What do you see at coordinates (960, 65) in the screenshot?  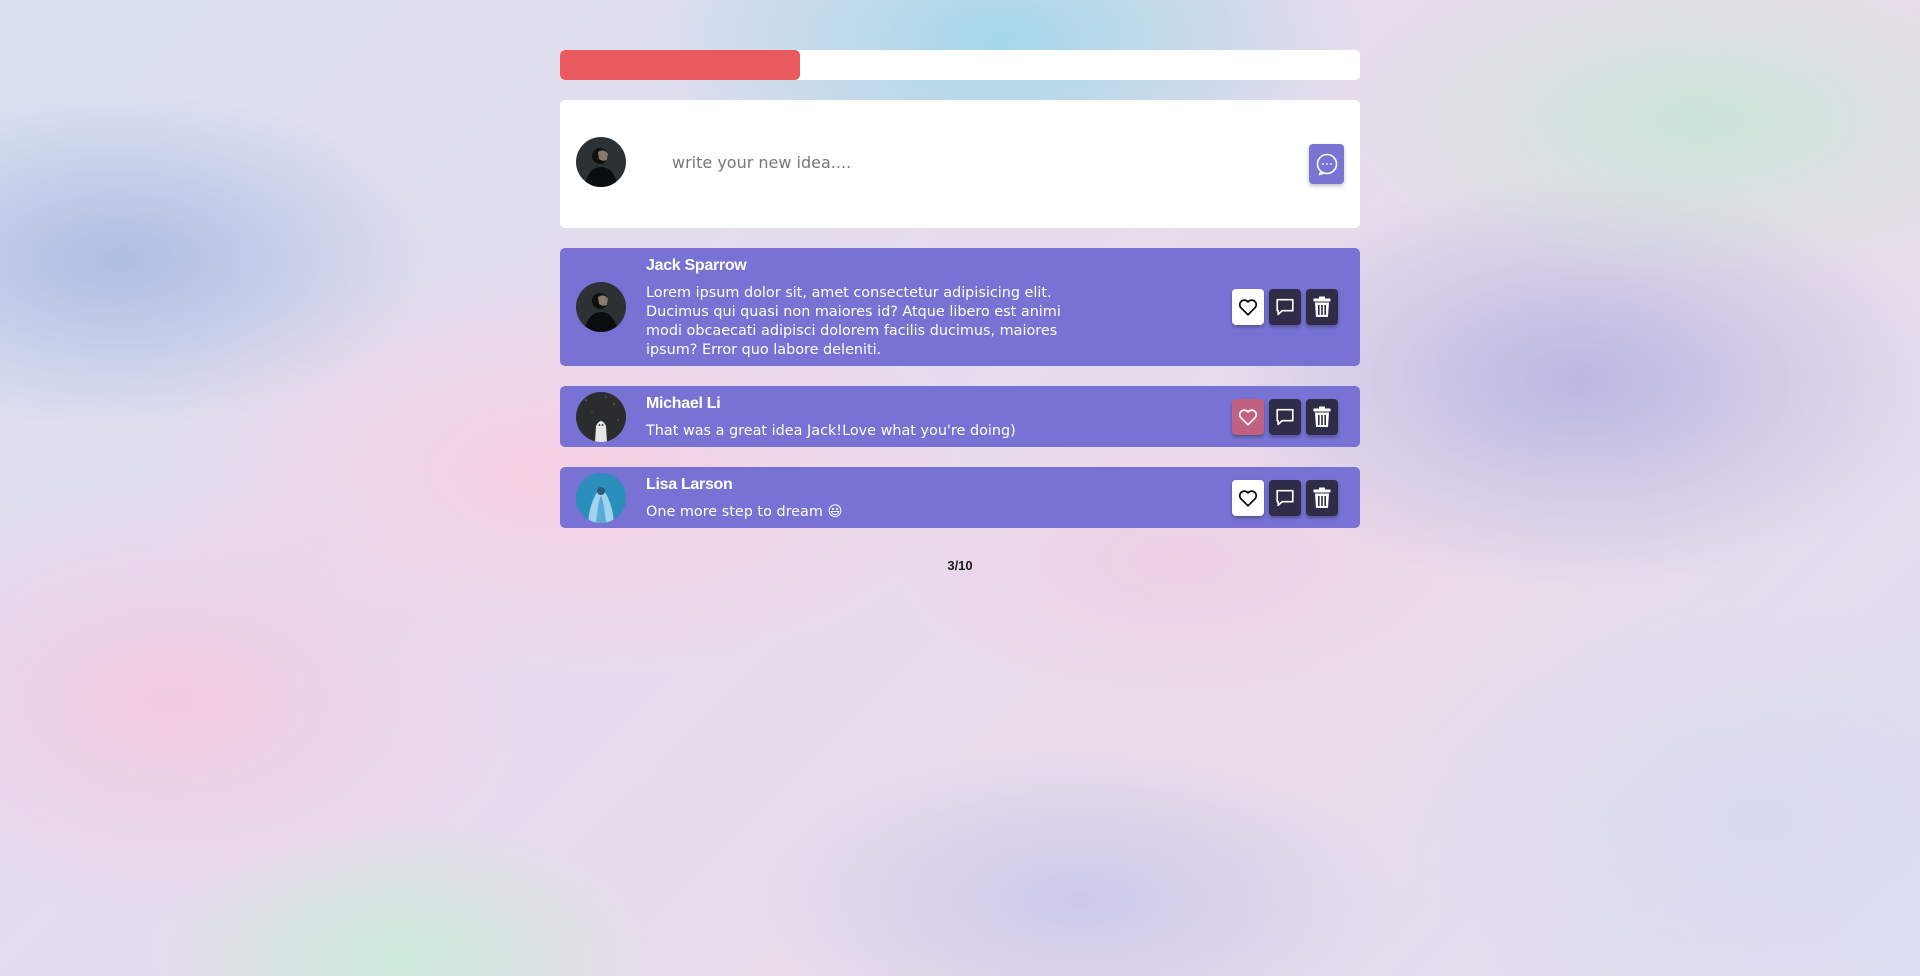 I see `ideas-progress-bar` at bounding box center [960, 65].